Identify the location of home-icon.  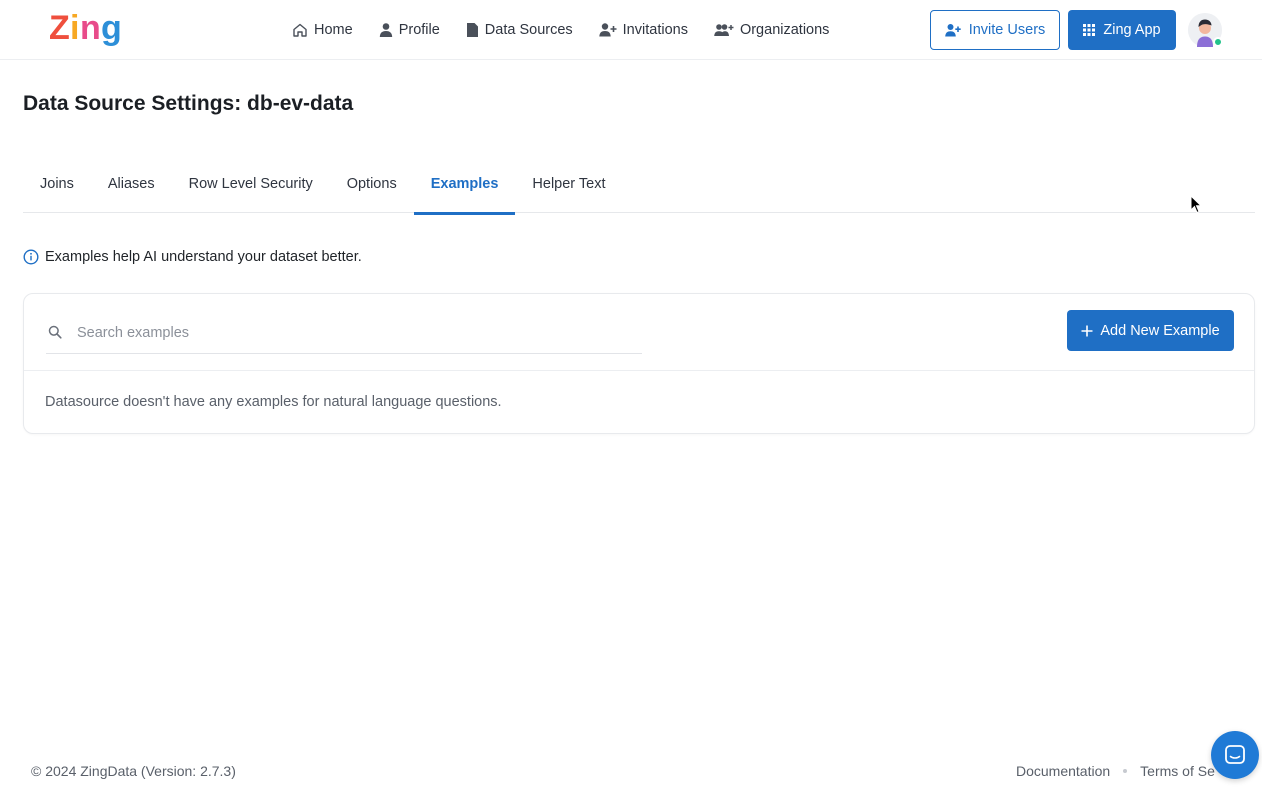
(300, 30).